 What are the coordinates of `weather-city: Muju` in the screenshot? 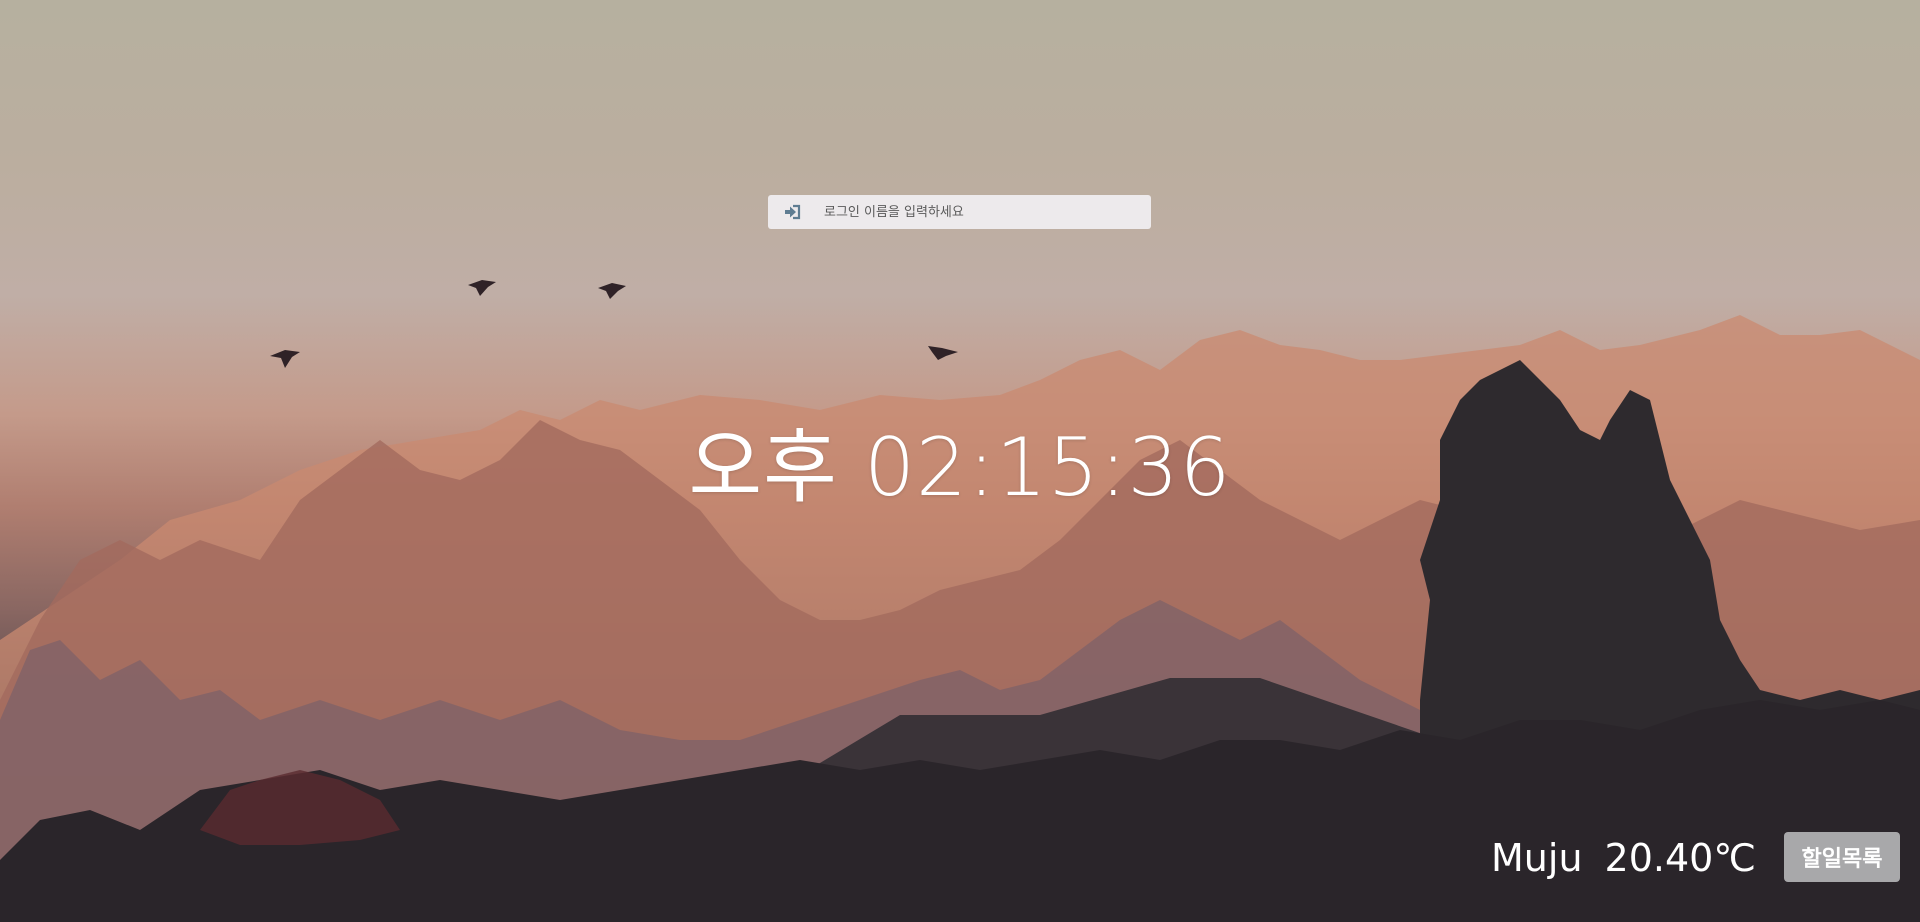 It's located at (1537, 858).